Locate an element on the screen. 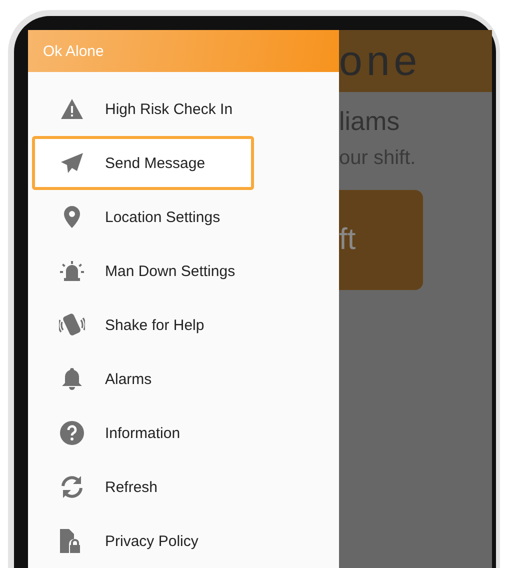  drawer-title: Ok Alone is located at coordinates (73, 51).